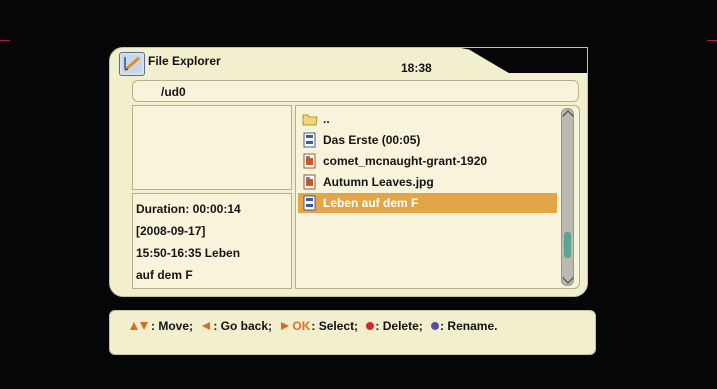  Describe the element at coordinates (164, 275) in the screenshot. I see `info-title-continued: auf dem F` at that location.